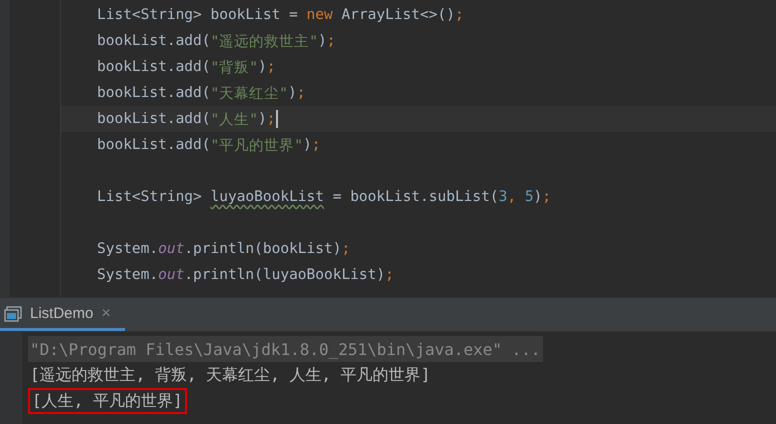 The width and height of the screenshot is (776, 424). I want to click on text-caret, so click(277, 119).